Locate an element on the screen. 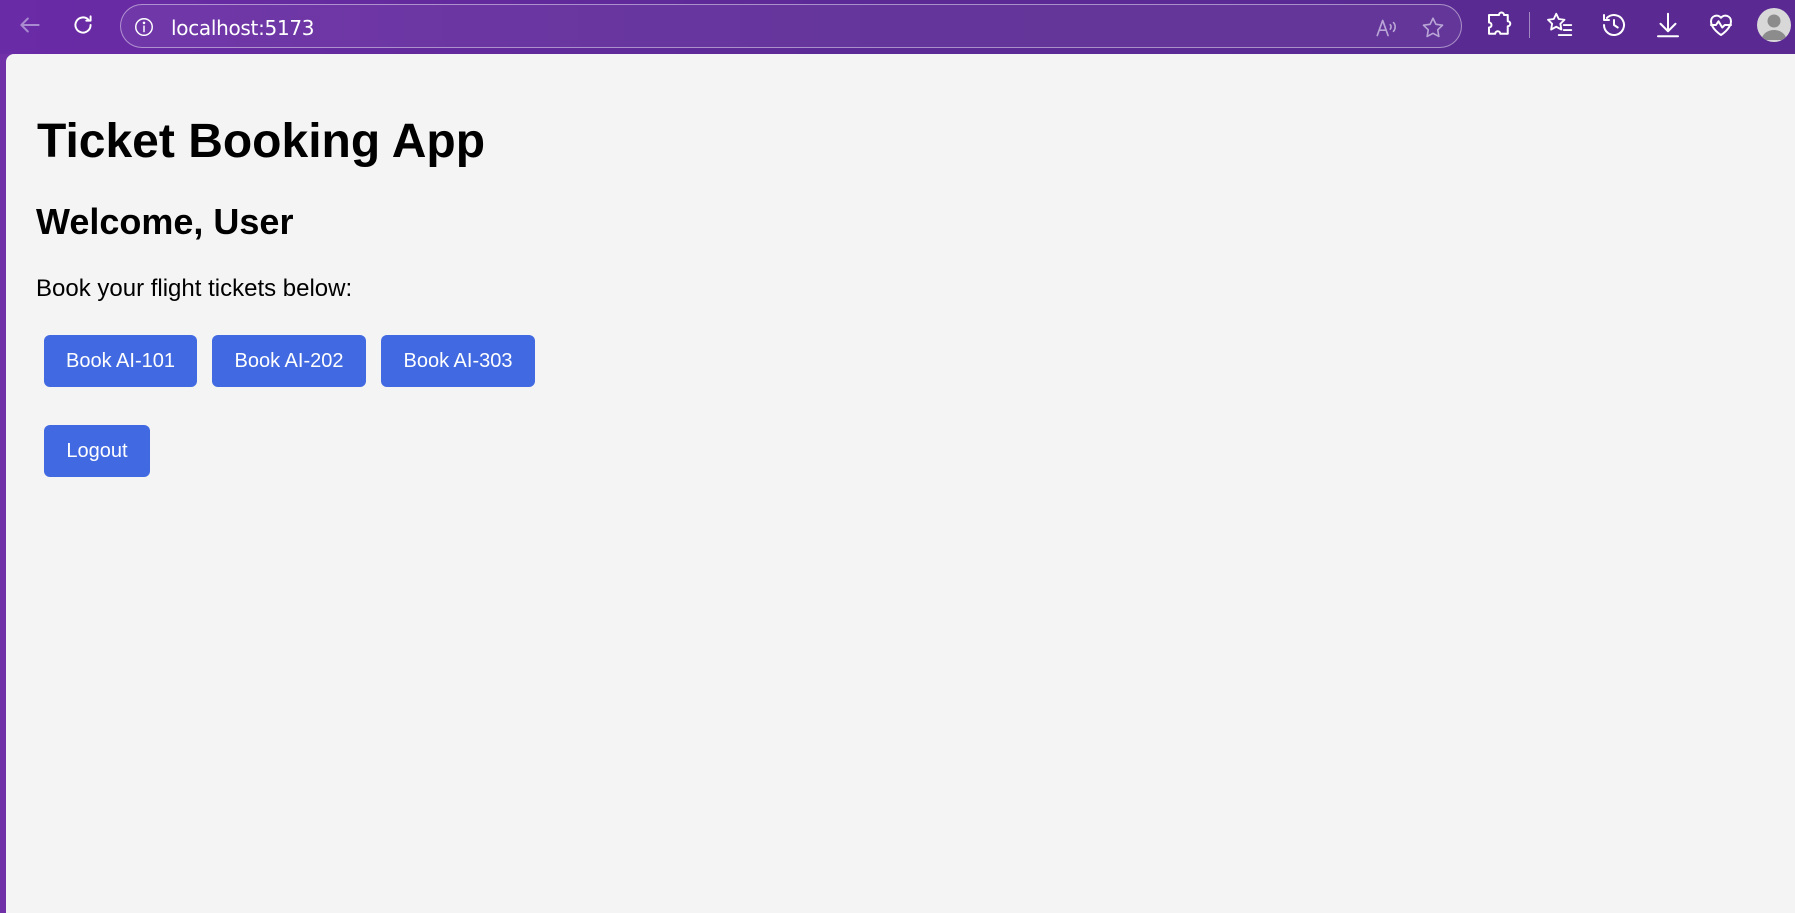 This screenshot has height=913, width=1795. profile-avatar is located at coordinates (1774, 25).